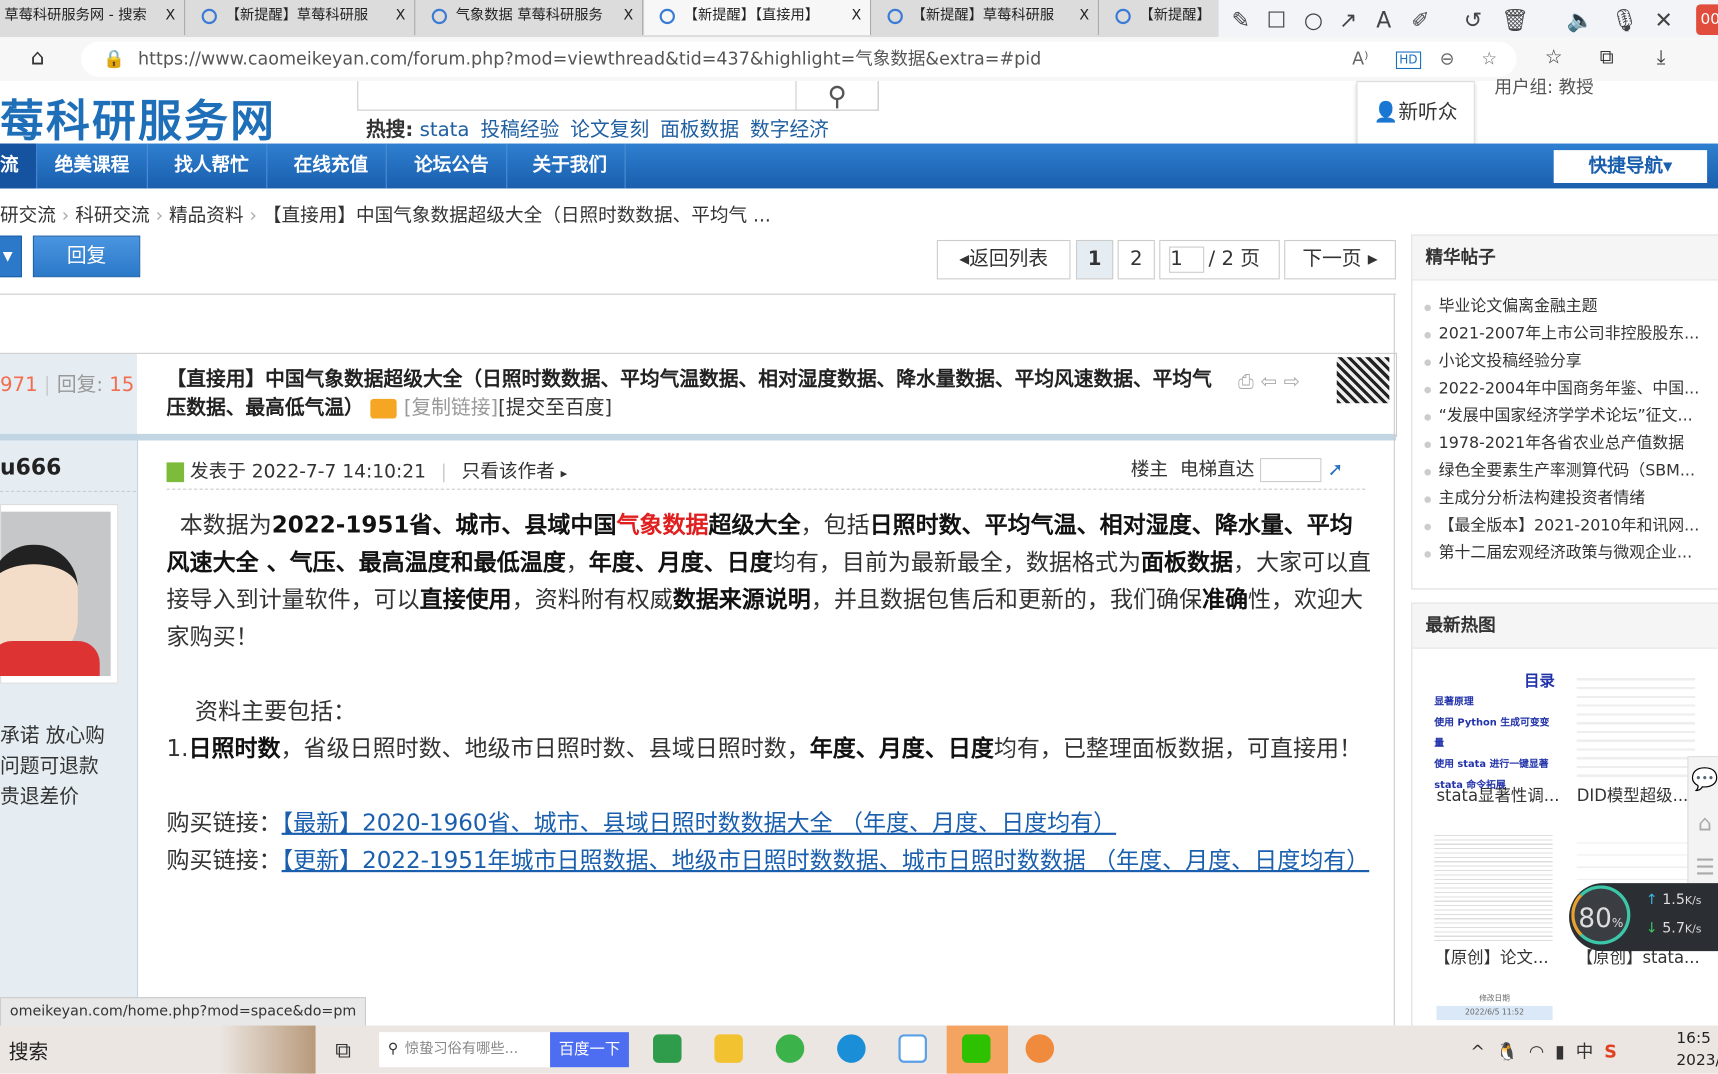  What do you see at coordinates (1408, 60) in the screenshot?
I see `hd-icon: HD` at bounding box center [1408, 60].